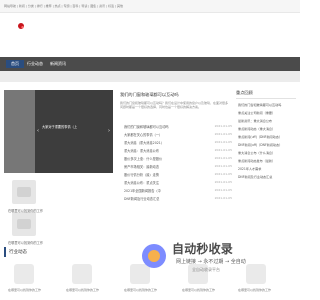  I want to click on right-item: 重大消息公布（什么消息）, so click(266, 154).